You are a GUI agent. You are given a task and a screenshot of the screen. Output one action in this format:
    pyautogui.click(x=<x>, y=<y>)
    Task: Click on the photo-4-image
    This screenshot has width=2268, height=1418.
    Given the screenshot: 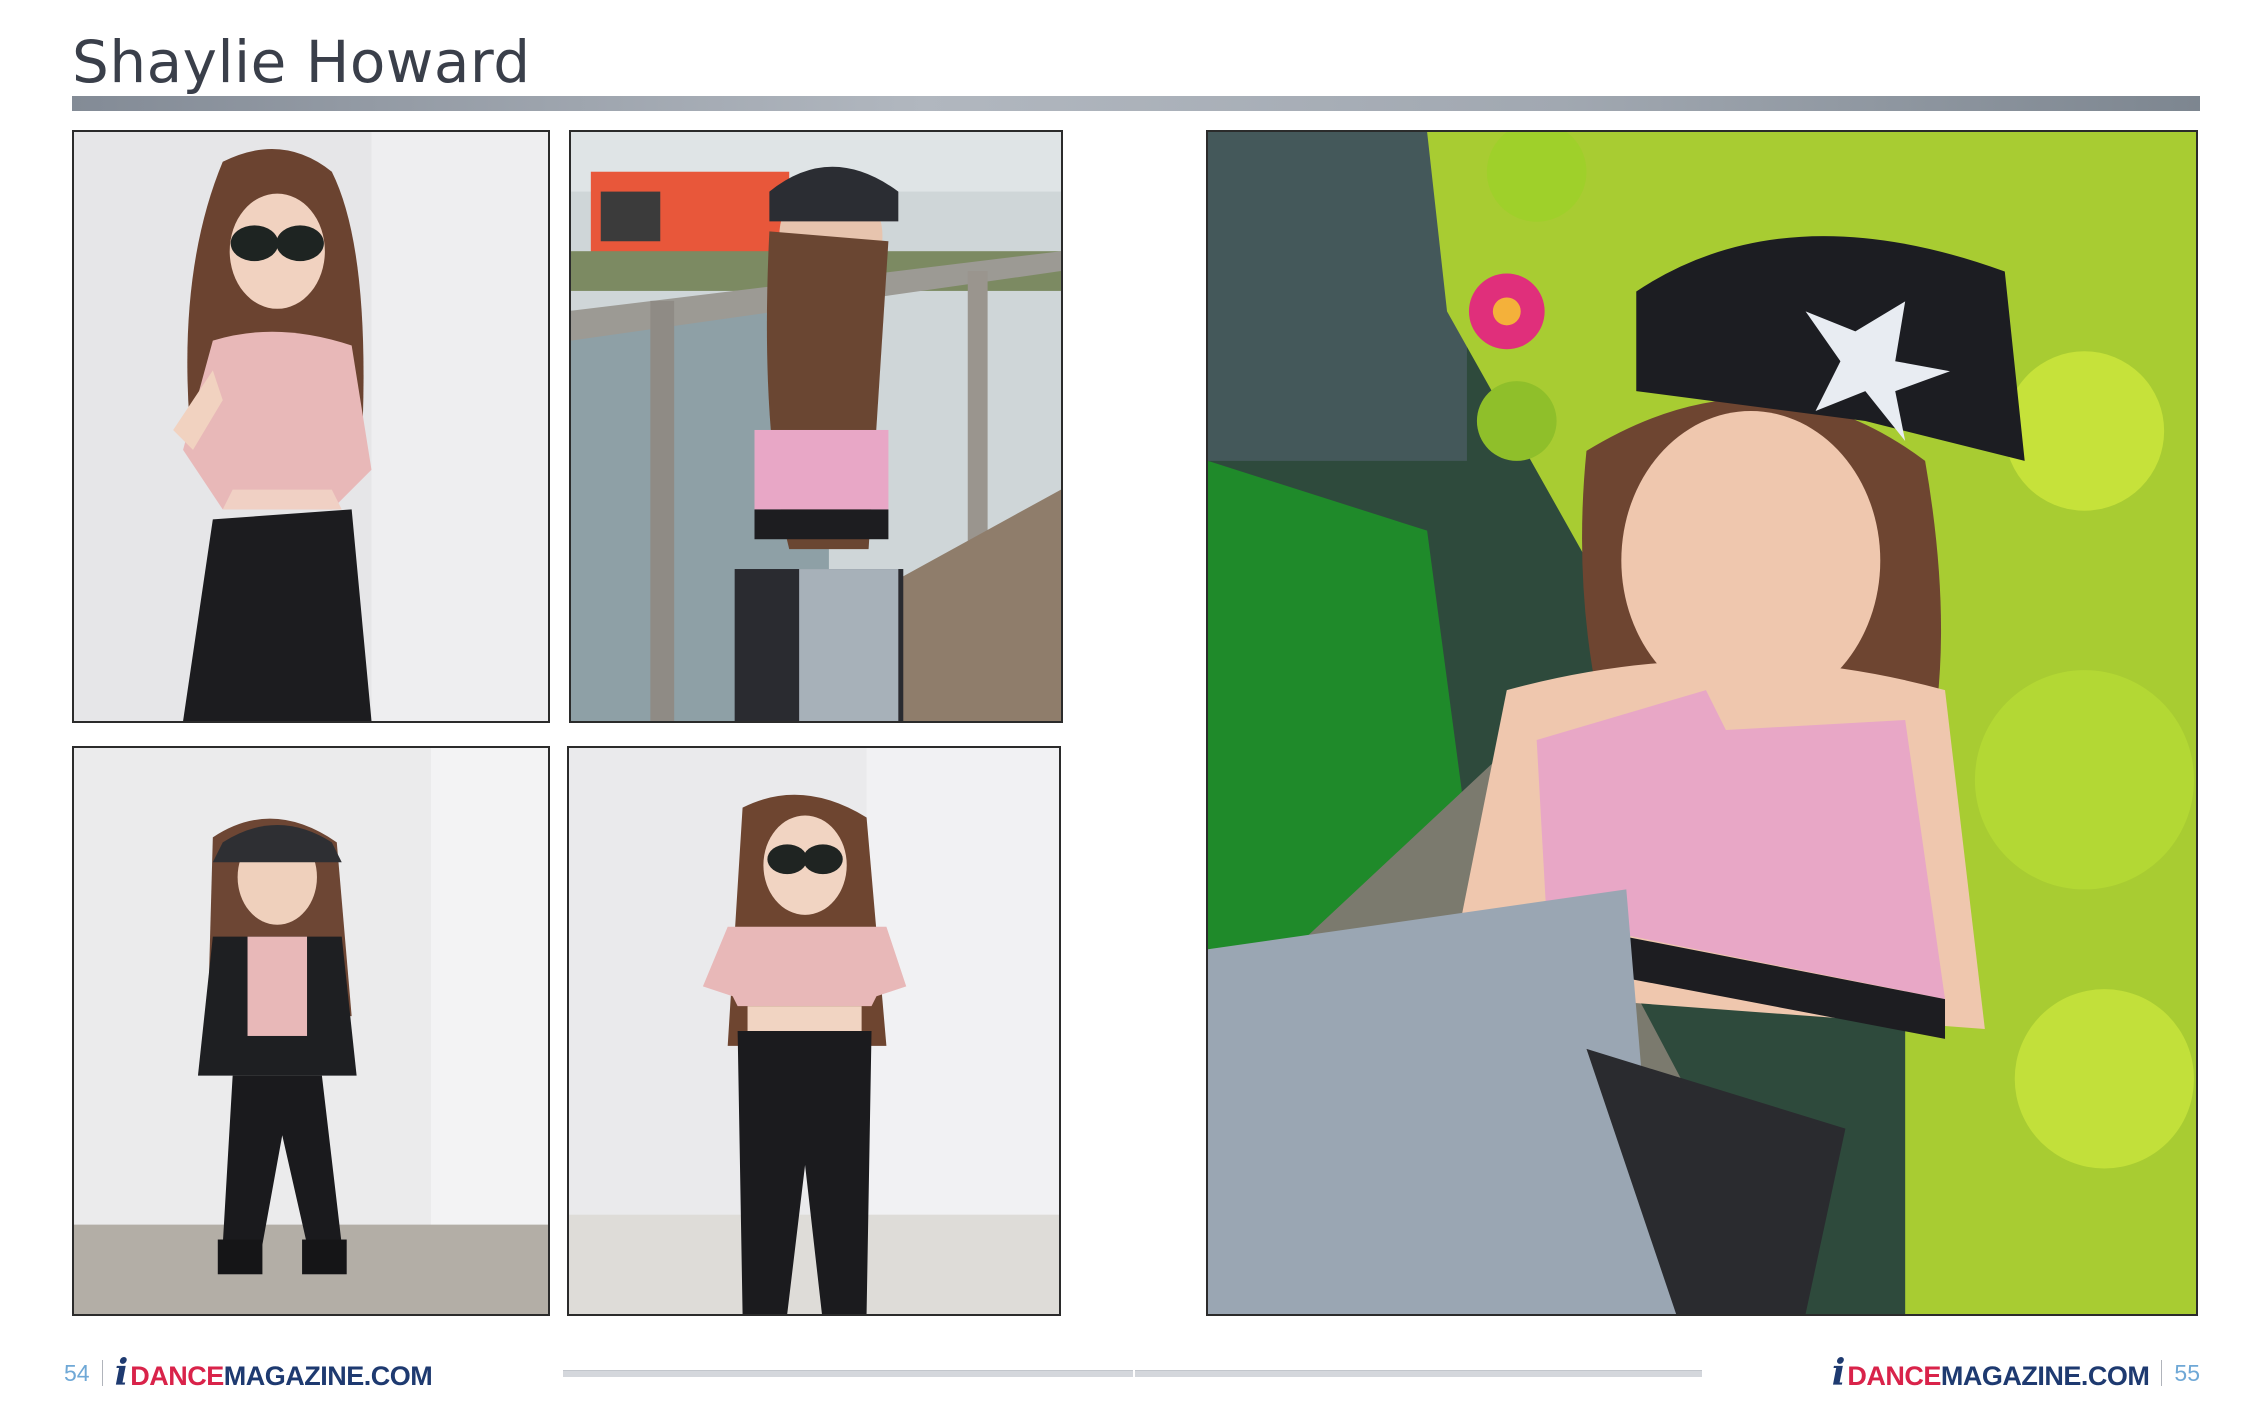 What is the action you would take?
    pyautogui.click(x=814, y=1031)
    